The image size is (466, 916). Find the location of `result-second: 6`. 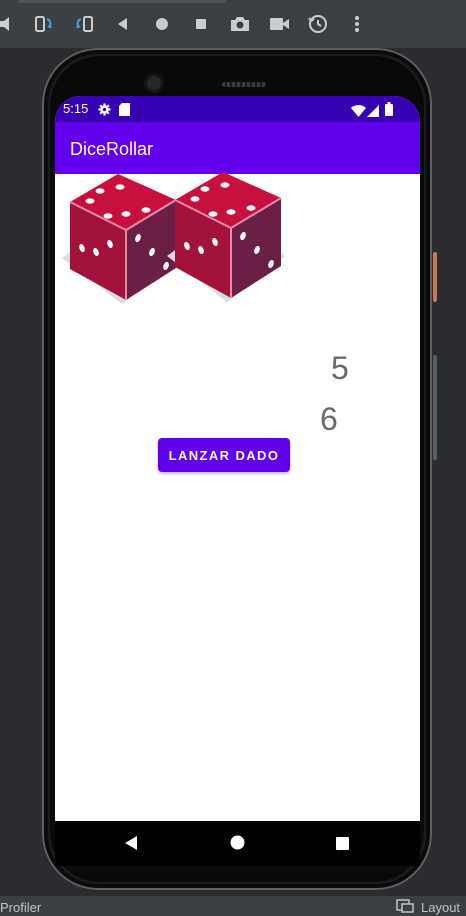

result-second: 6 is located at coordinates (329, 419).